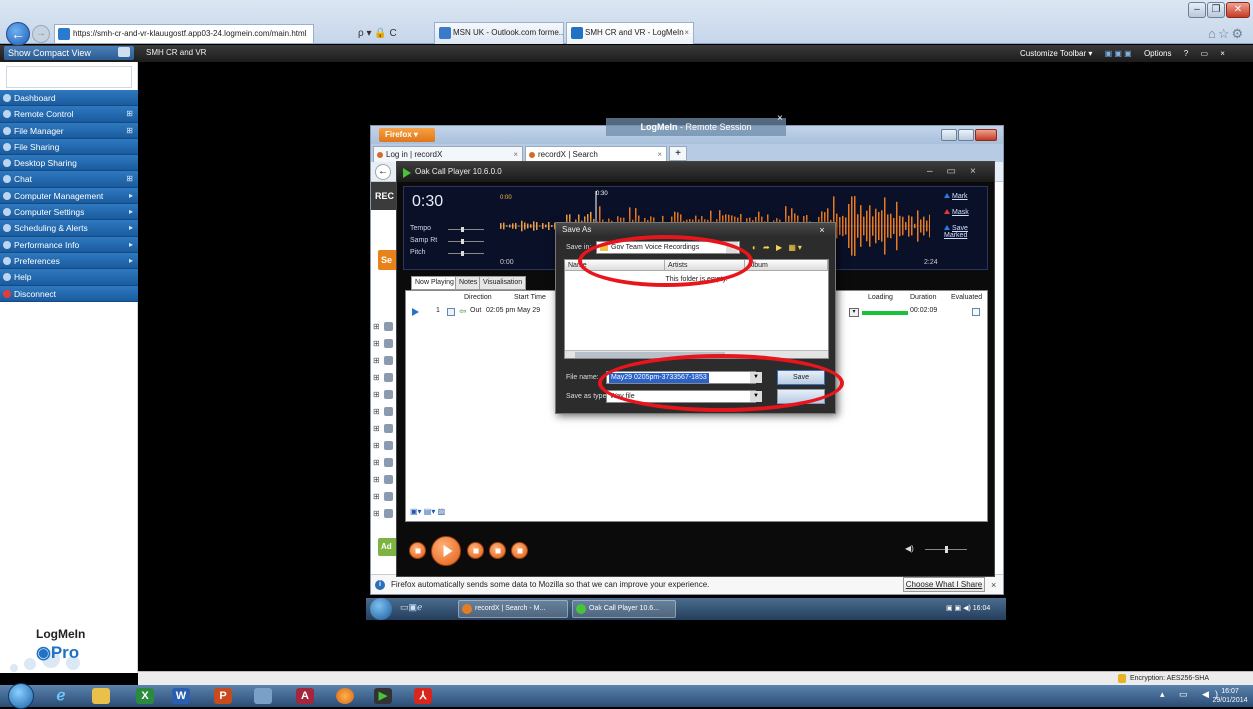  What do you see at coordinates (415, 312) in the screenshot?
I see `play-icon` at bounding box center [415, 312].